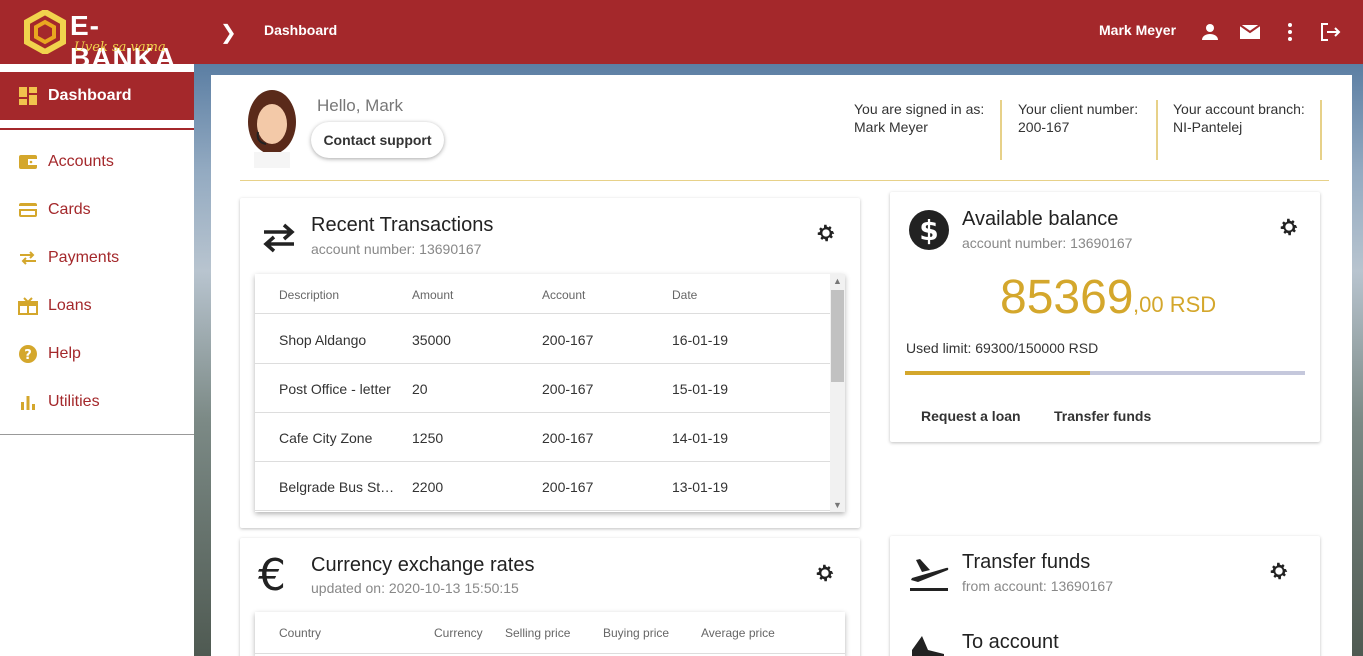 This screenshot has height=656, width=1363. I want to click on client-number-label: Your client number:, so click(1078, 109).